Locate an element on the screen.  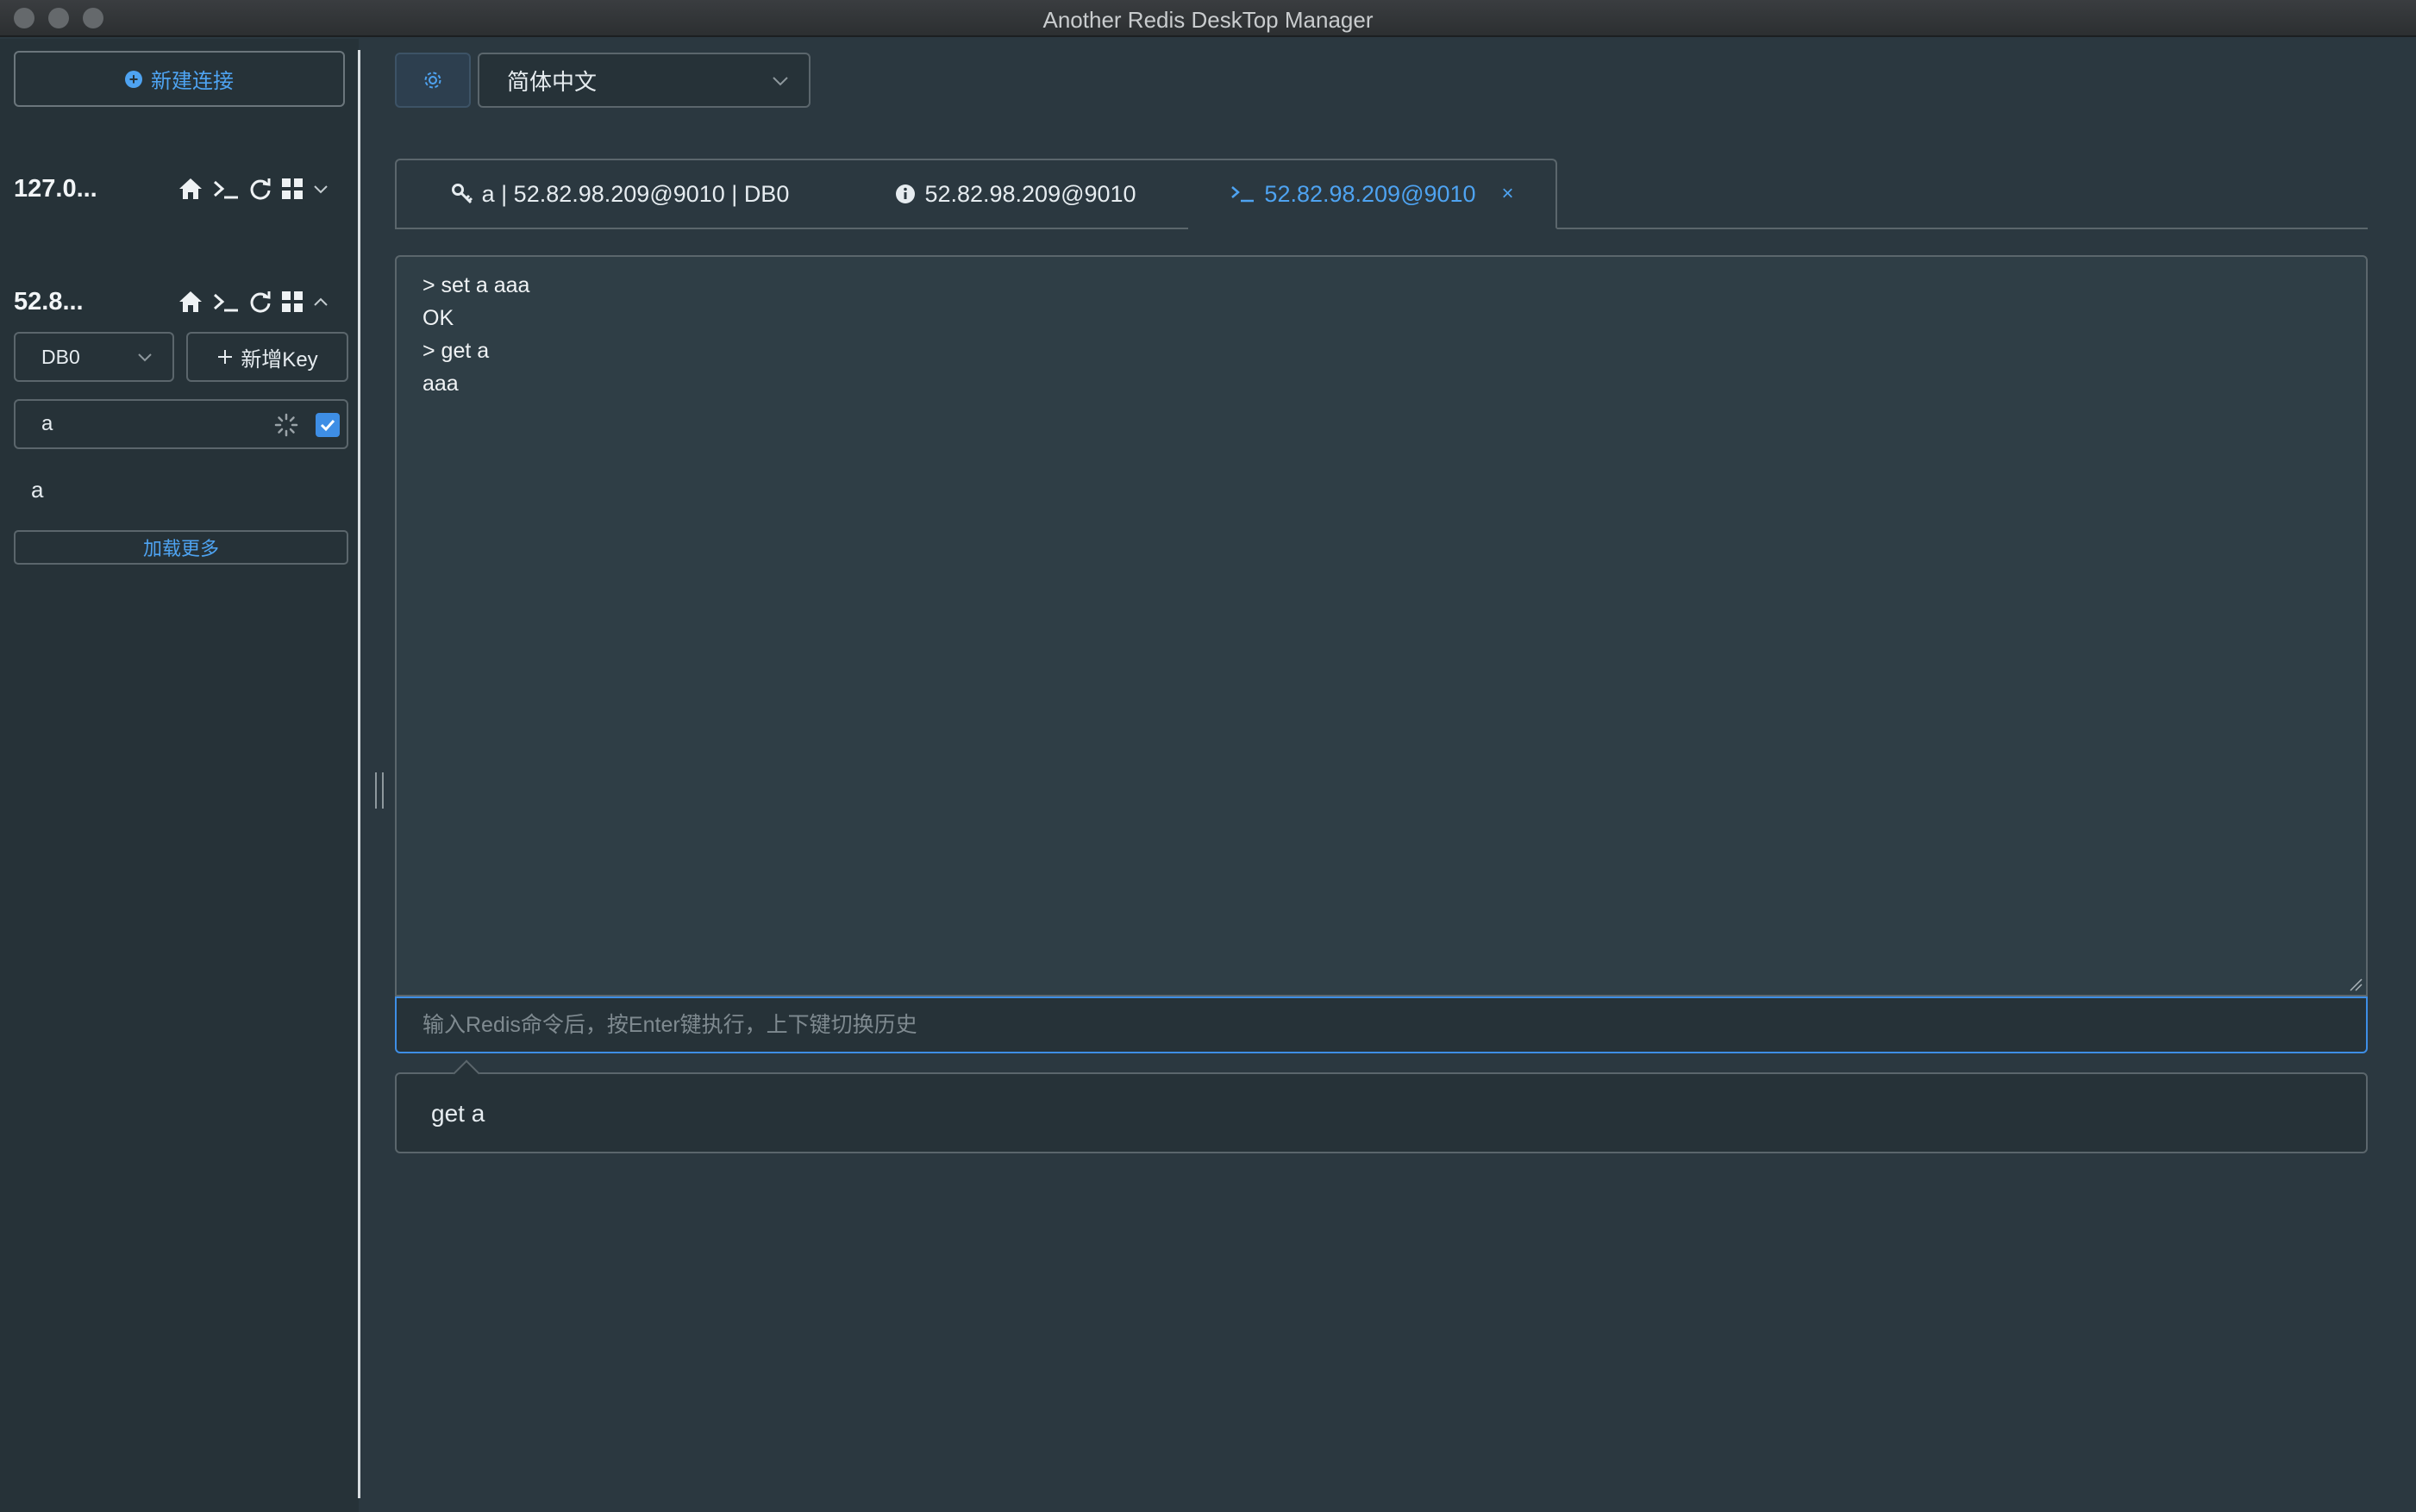
console-line: > set a aaa is located at coordinates (476, 285).